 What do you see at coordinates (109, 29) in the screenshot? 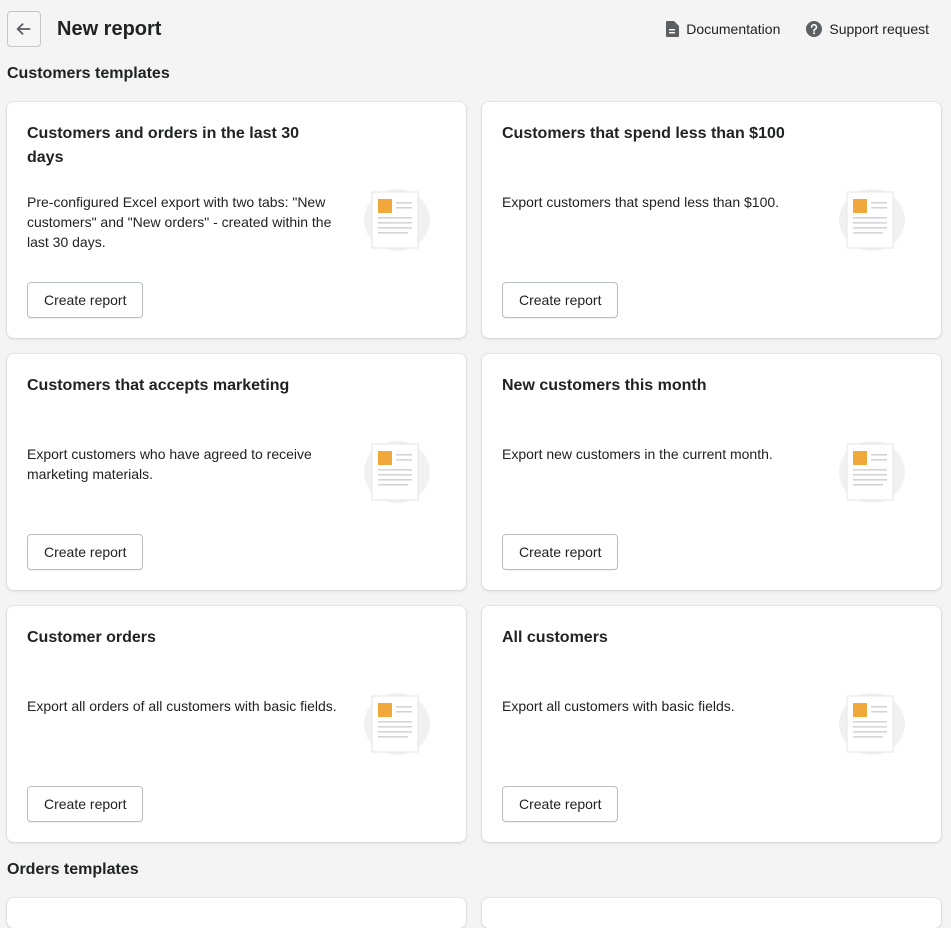
I see `page-title: New report` at bounding box center [109, 29].